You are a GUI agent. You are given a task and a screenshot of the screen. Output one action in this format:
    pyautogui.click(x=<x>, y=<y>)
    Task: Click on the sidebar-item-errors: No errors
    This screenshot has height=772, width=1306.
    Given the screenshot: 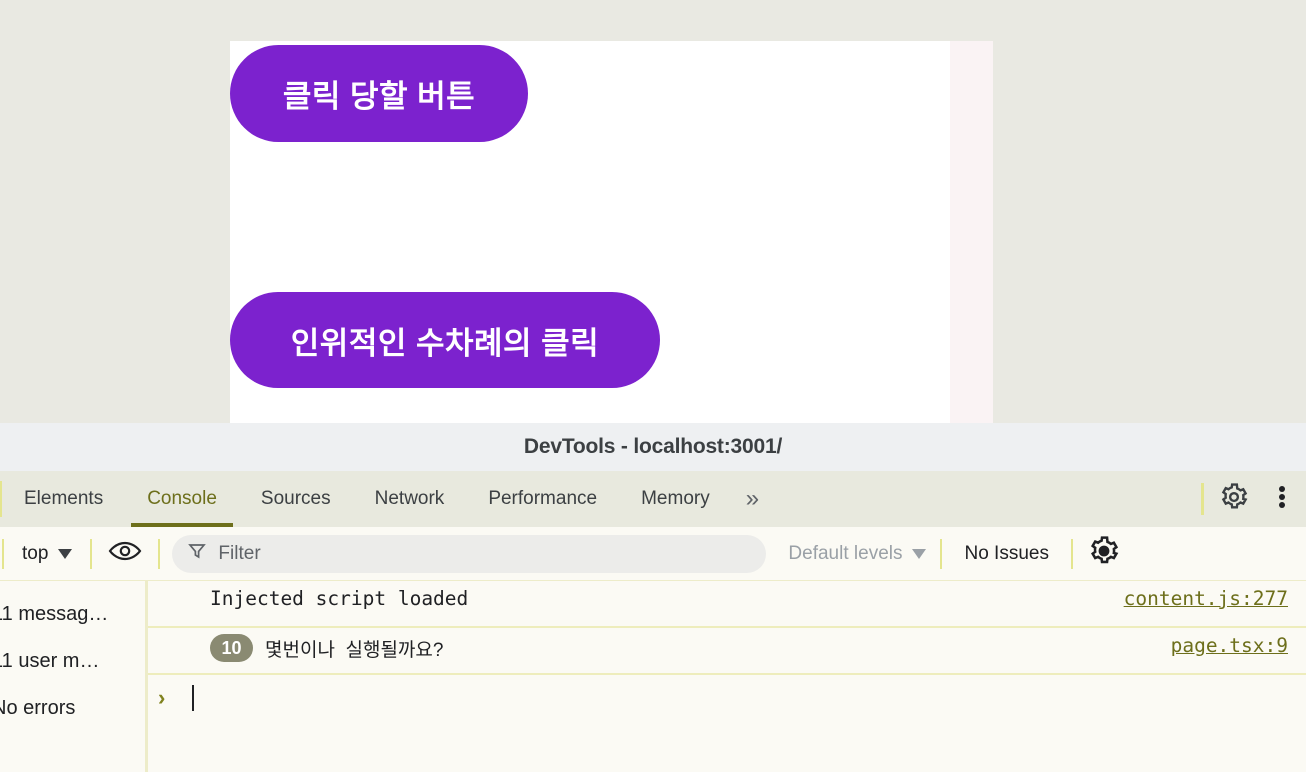 What is the action you would take?
    pyautogui.click(x=72, y=708)
    